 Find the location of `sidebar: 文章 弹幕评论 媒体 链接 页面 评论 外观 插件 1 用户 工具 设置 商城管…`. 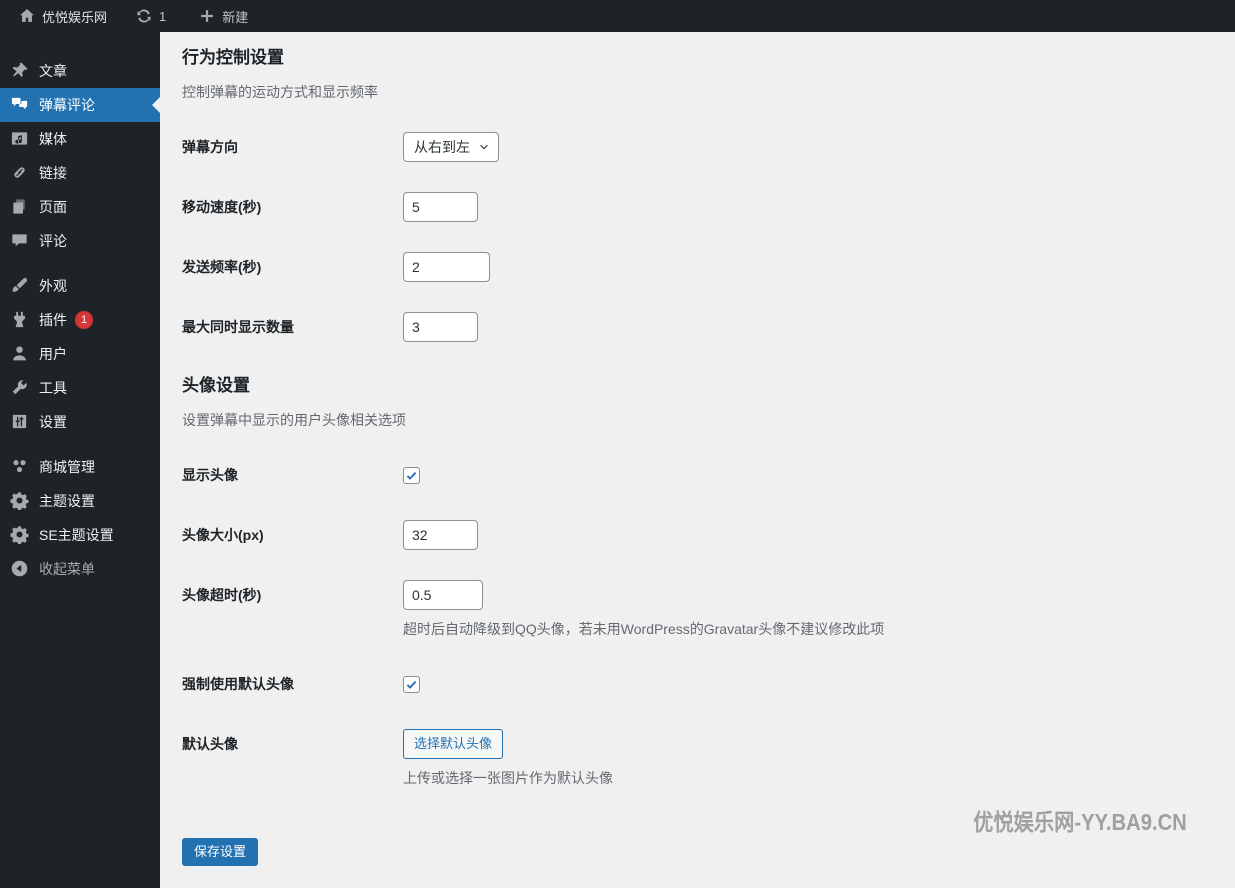

sidebar: 文章 弹幕评论 媒体 链接 页面 评论 外观 插件 1 用户 工具 设置 商城管… is located at coordinates (80, 460).